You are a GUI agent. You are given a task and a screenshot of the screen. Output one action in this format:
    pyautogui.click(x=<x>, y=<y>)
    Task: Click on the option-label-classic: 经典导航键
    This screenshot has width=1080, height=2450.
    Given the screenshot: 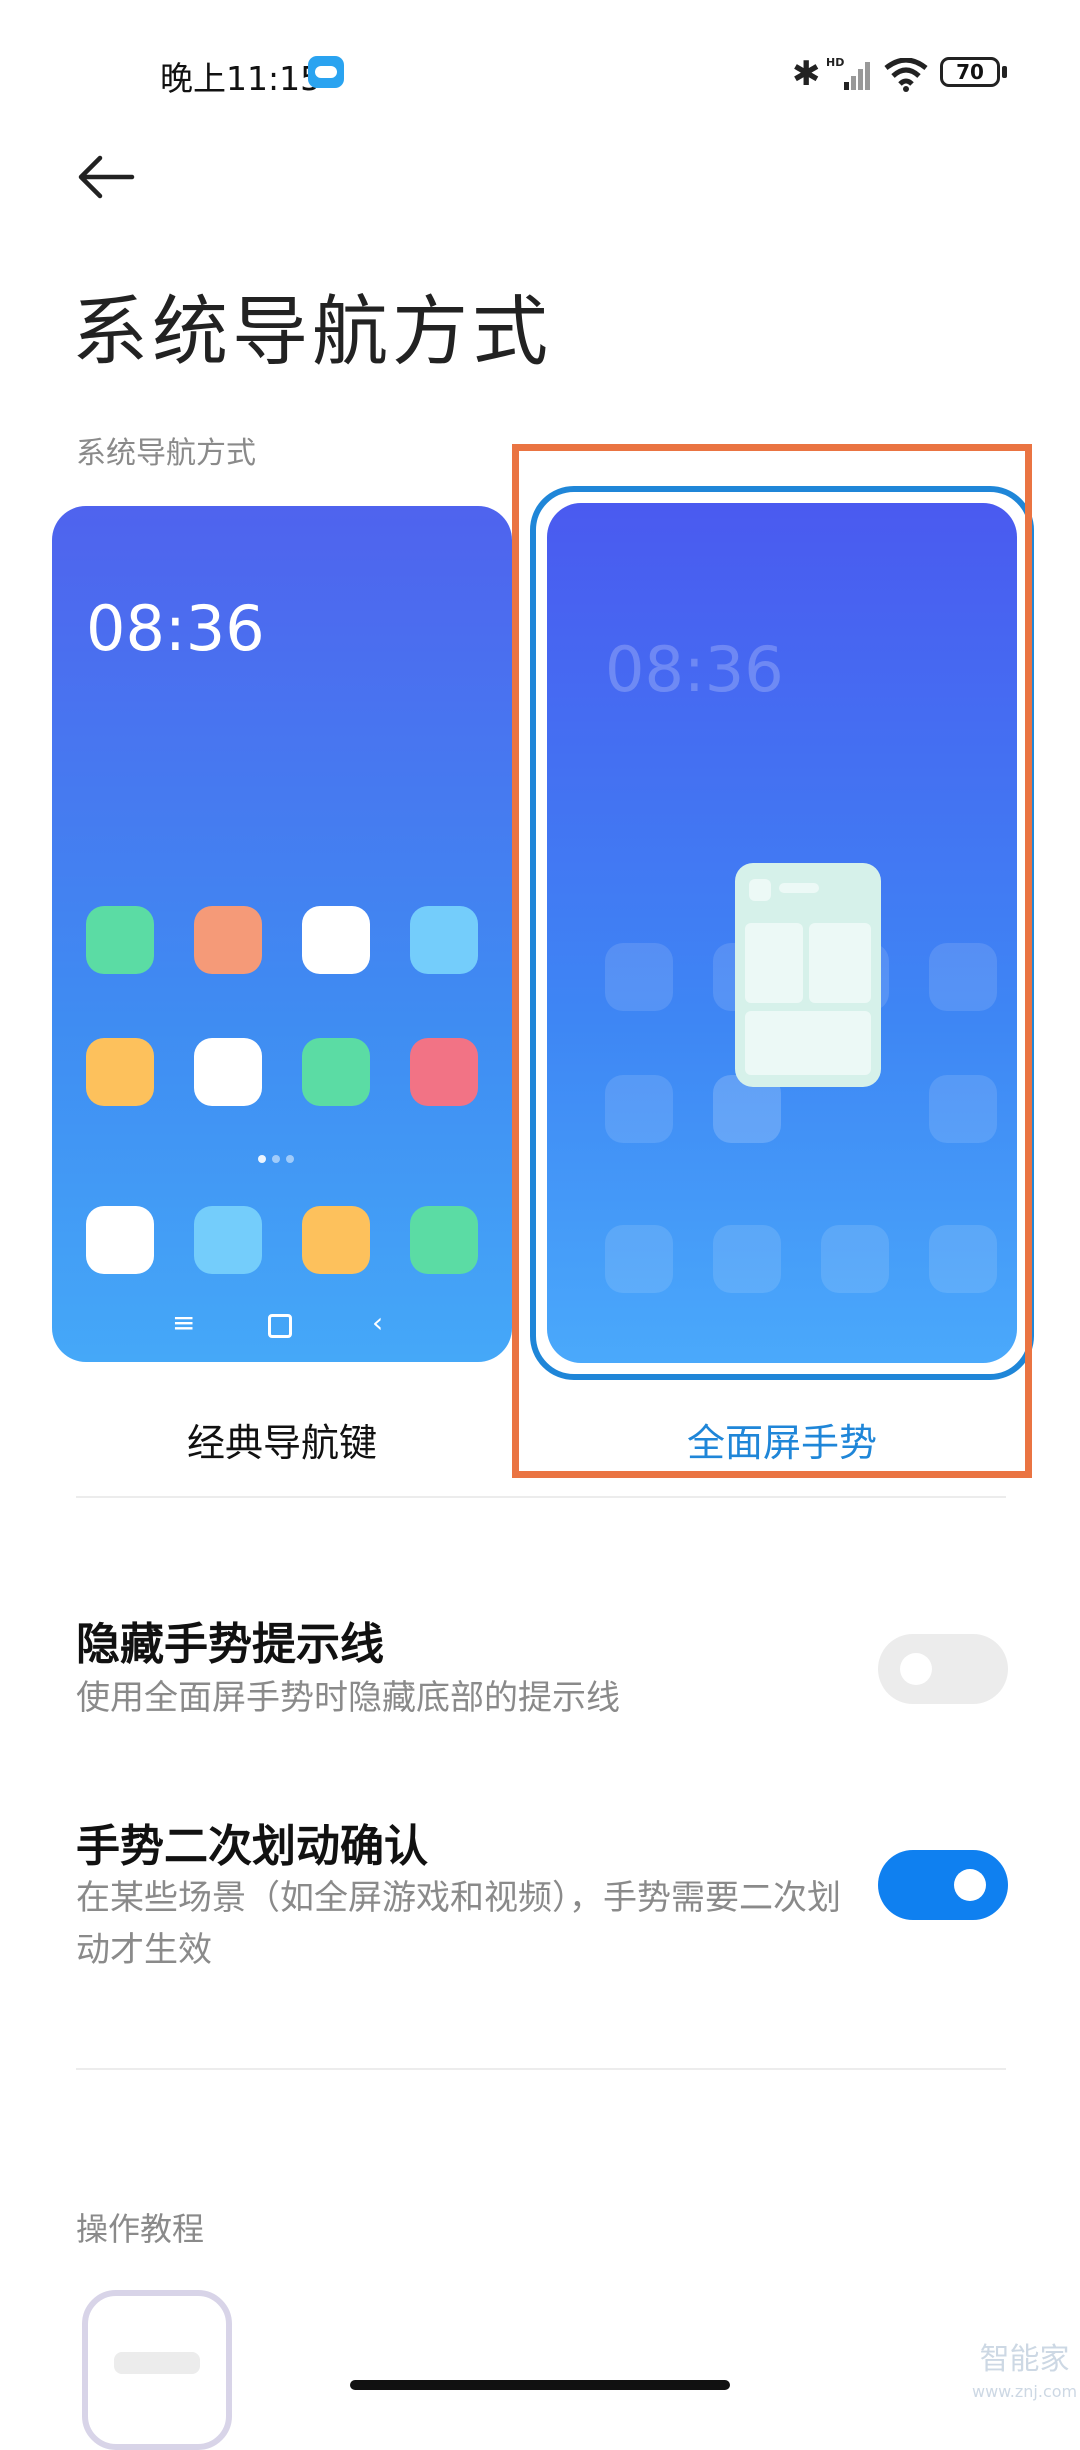 What is the action you would take?
    pyautogui.click(x=282, y=1439)
    